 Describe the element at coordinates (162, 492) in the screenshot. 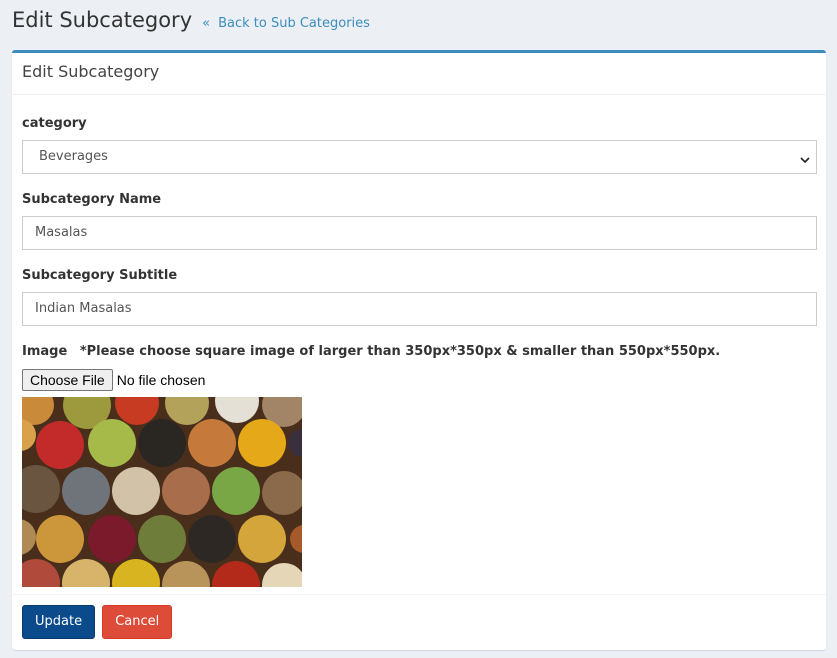

I see `spice-bowls-image` at that location.